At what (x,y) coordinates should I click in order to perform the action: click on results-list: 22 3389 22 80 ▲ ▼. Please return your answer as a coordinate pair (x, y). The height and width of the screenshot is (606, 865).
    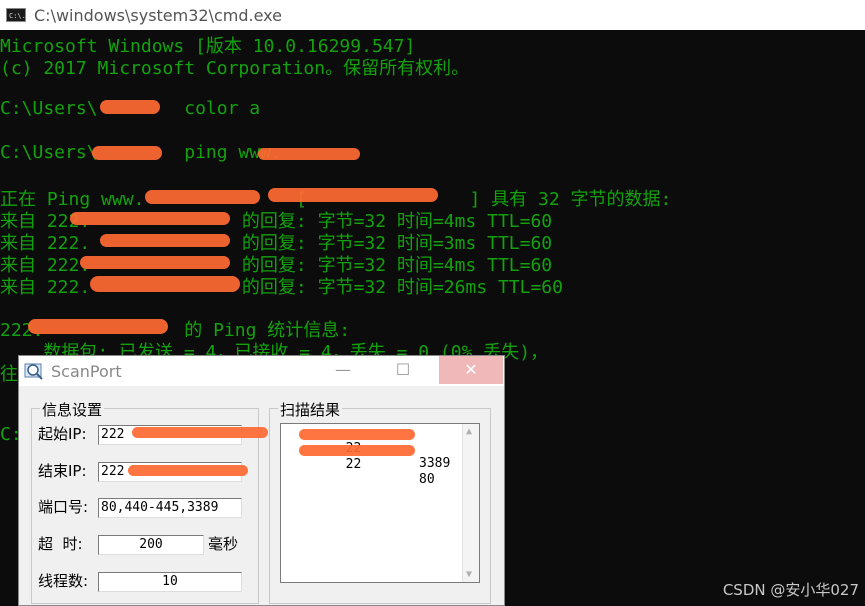
    Looking at the image, I should click on (380, 503).